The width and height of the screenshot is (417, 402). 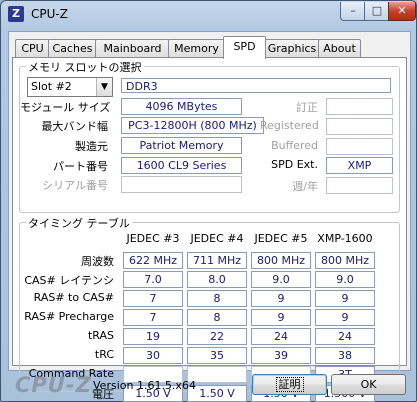 I want to click on serial-number-label: シリアル番号, so click(x=75, y=185).